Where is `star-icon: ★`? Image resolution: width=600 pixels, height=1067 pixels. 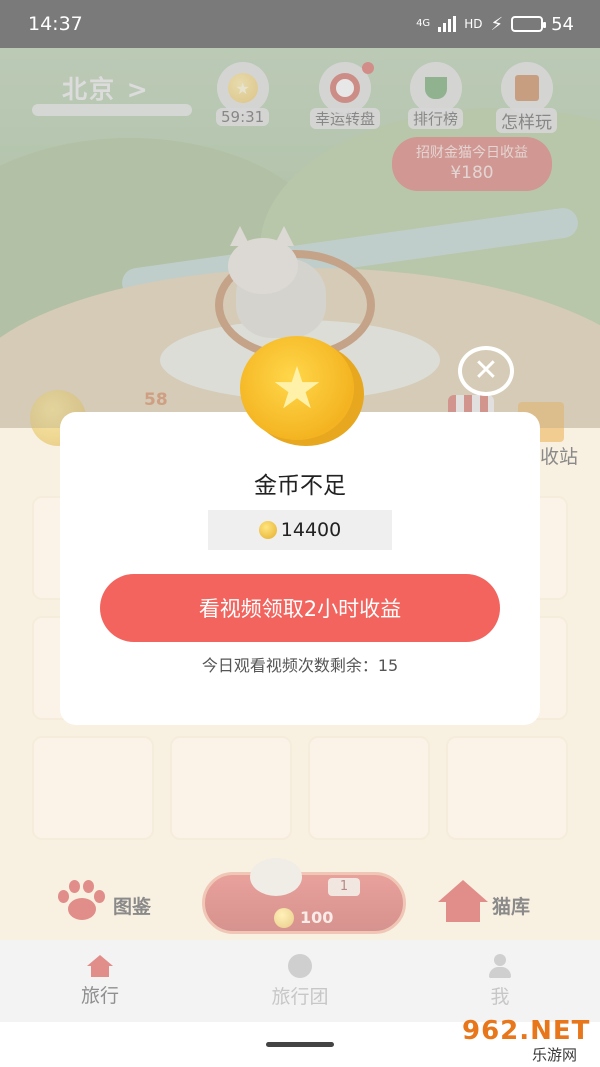 star-icon: ★ is located at coordinates (297, 388).